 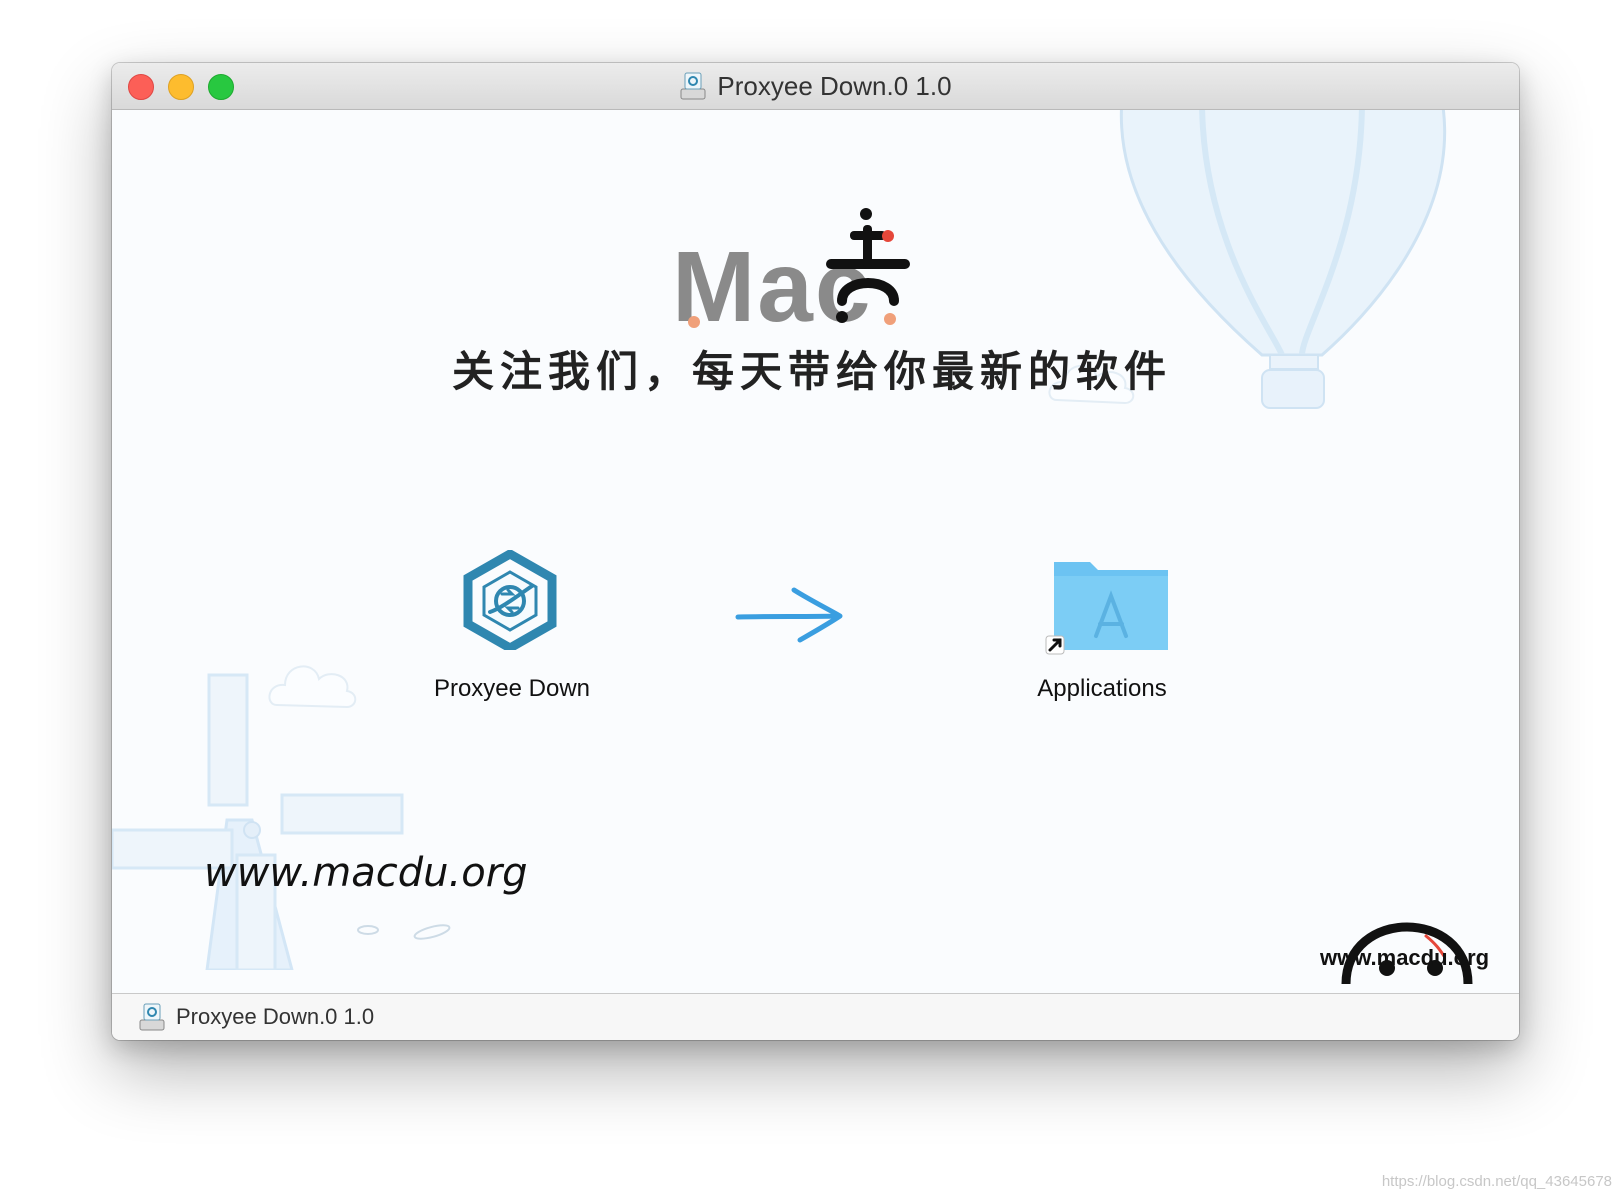 What do you see at coordinates (789, 615) in the screenshot?
I see `drag-arrow-icon` at bounding box center [789, 615].